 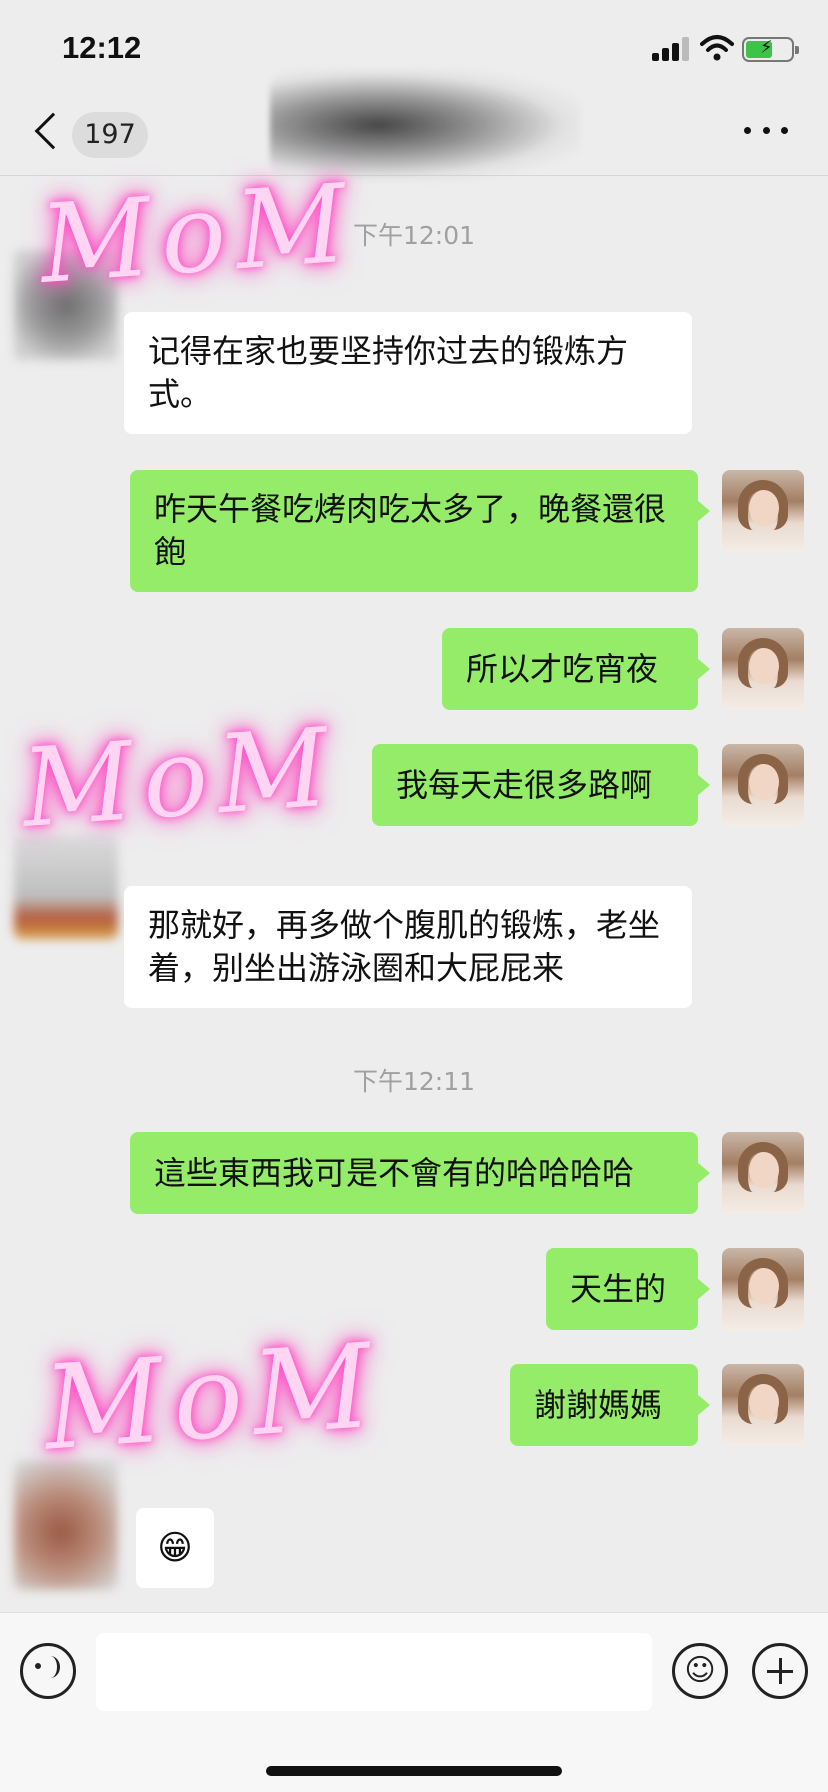 I want to click on unread-count-badge: 197, so click(x=110, y=135).